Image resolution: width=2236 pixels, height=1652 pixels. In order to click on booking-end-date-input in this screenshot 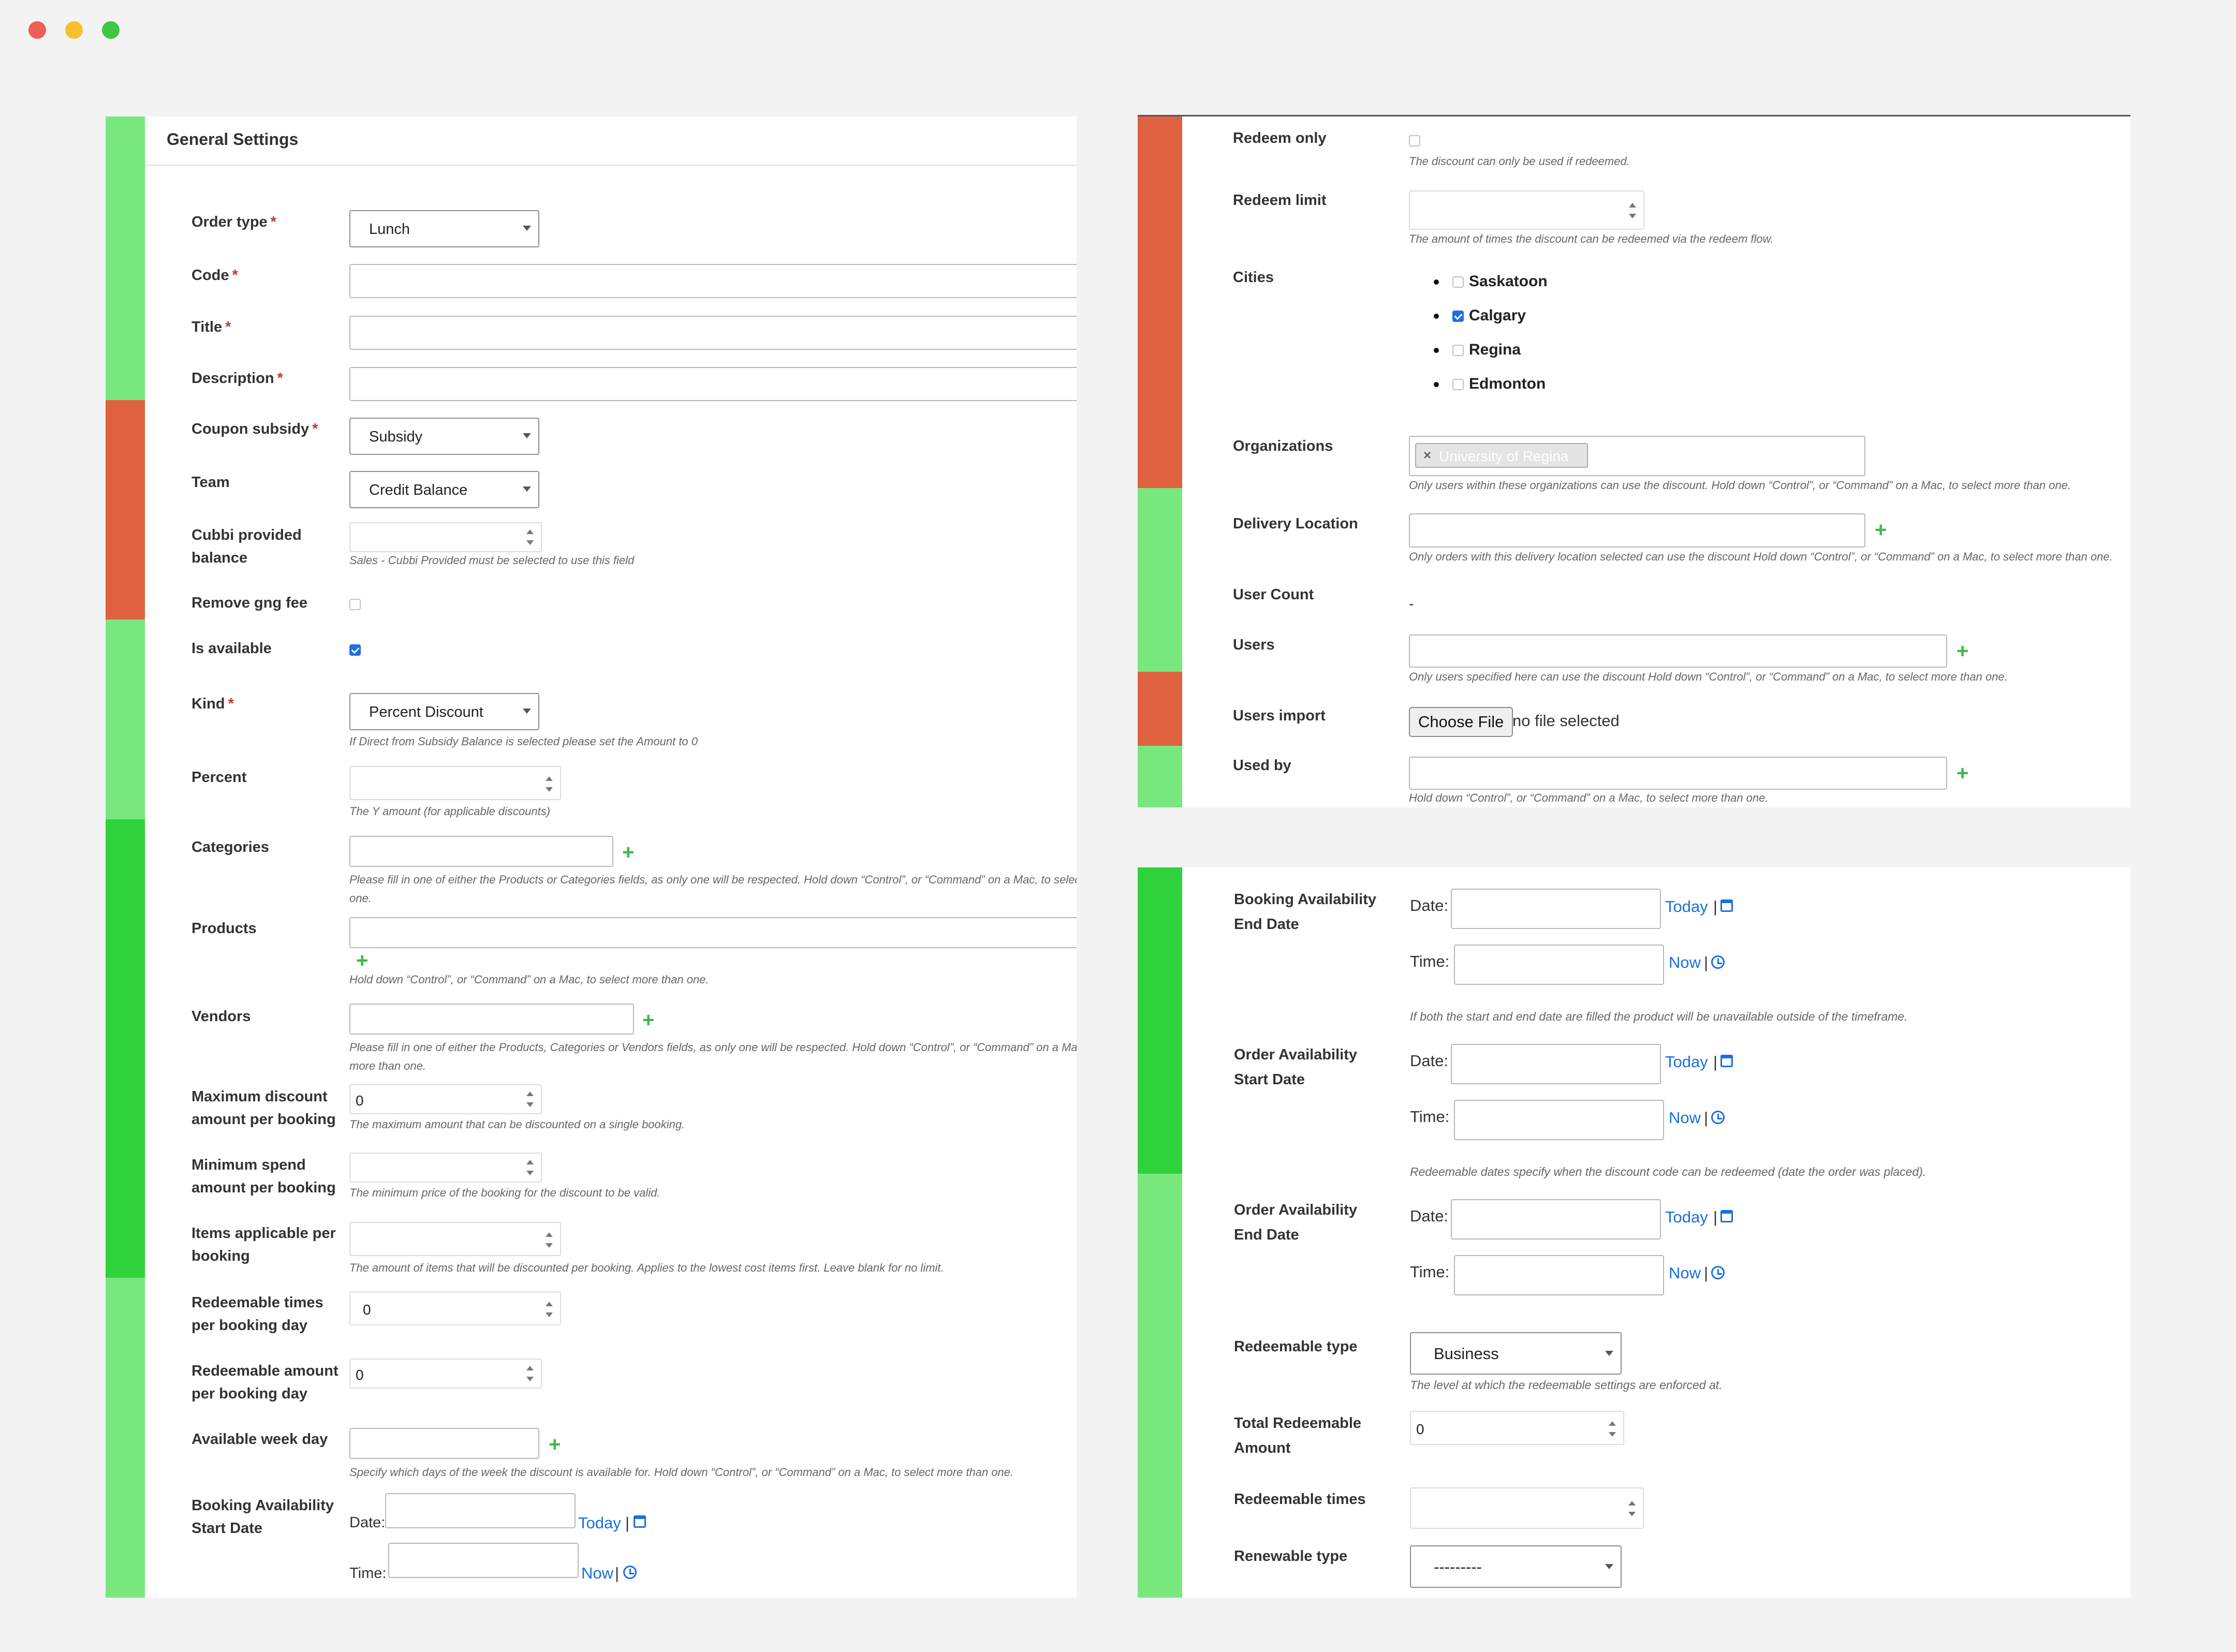, I will do `click(1556, 909)`.